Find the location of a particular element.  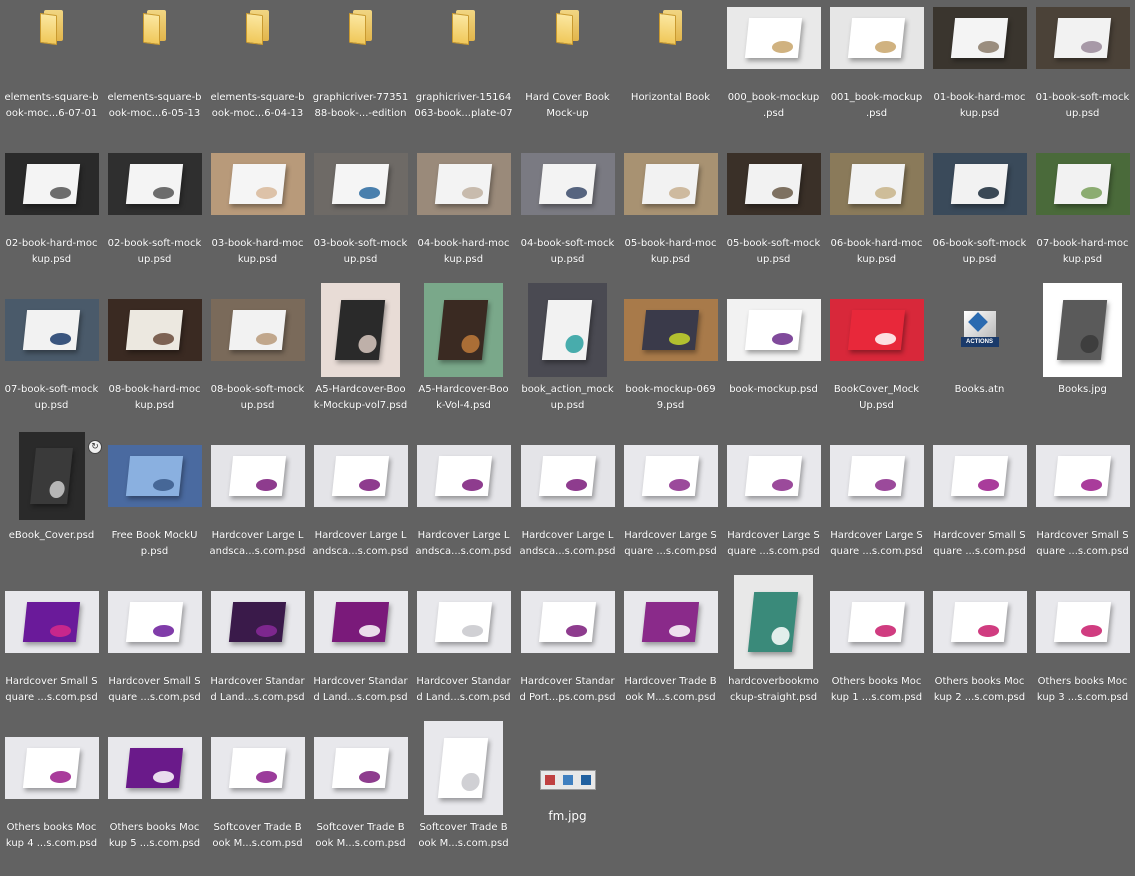

file-item: 06-book-soft-mock up.psd is located at coordinates (979, 219).